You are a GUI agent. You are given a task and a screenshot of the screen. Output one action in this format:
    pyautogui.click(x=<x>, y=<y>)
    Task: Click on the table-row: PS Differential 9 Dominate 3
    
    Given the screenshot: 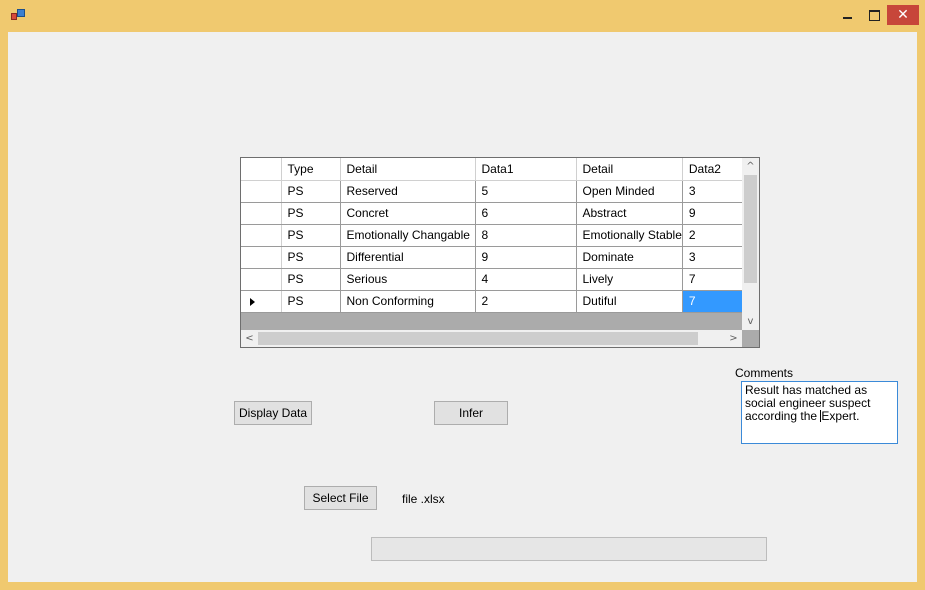 What is the action you would take?
    pyautogui.click(x=496, y=257)
    